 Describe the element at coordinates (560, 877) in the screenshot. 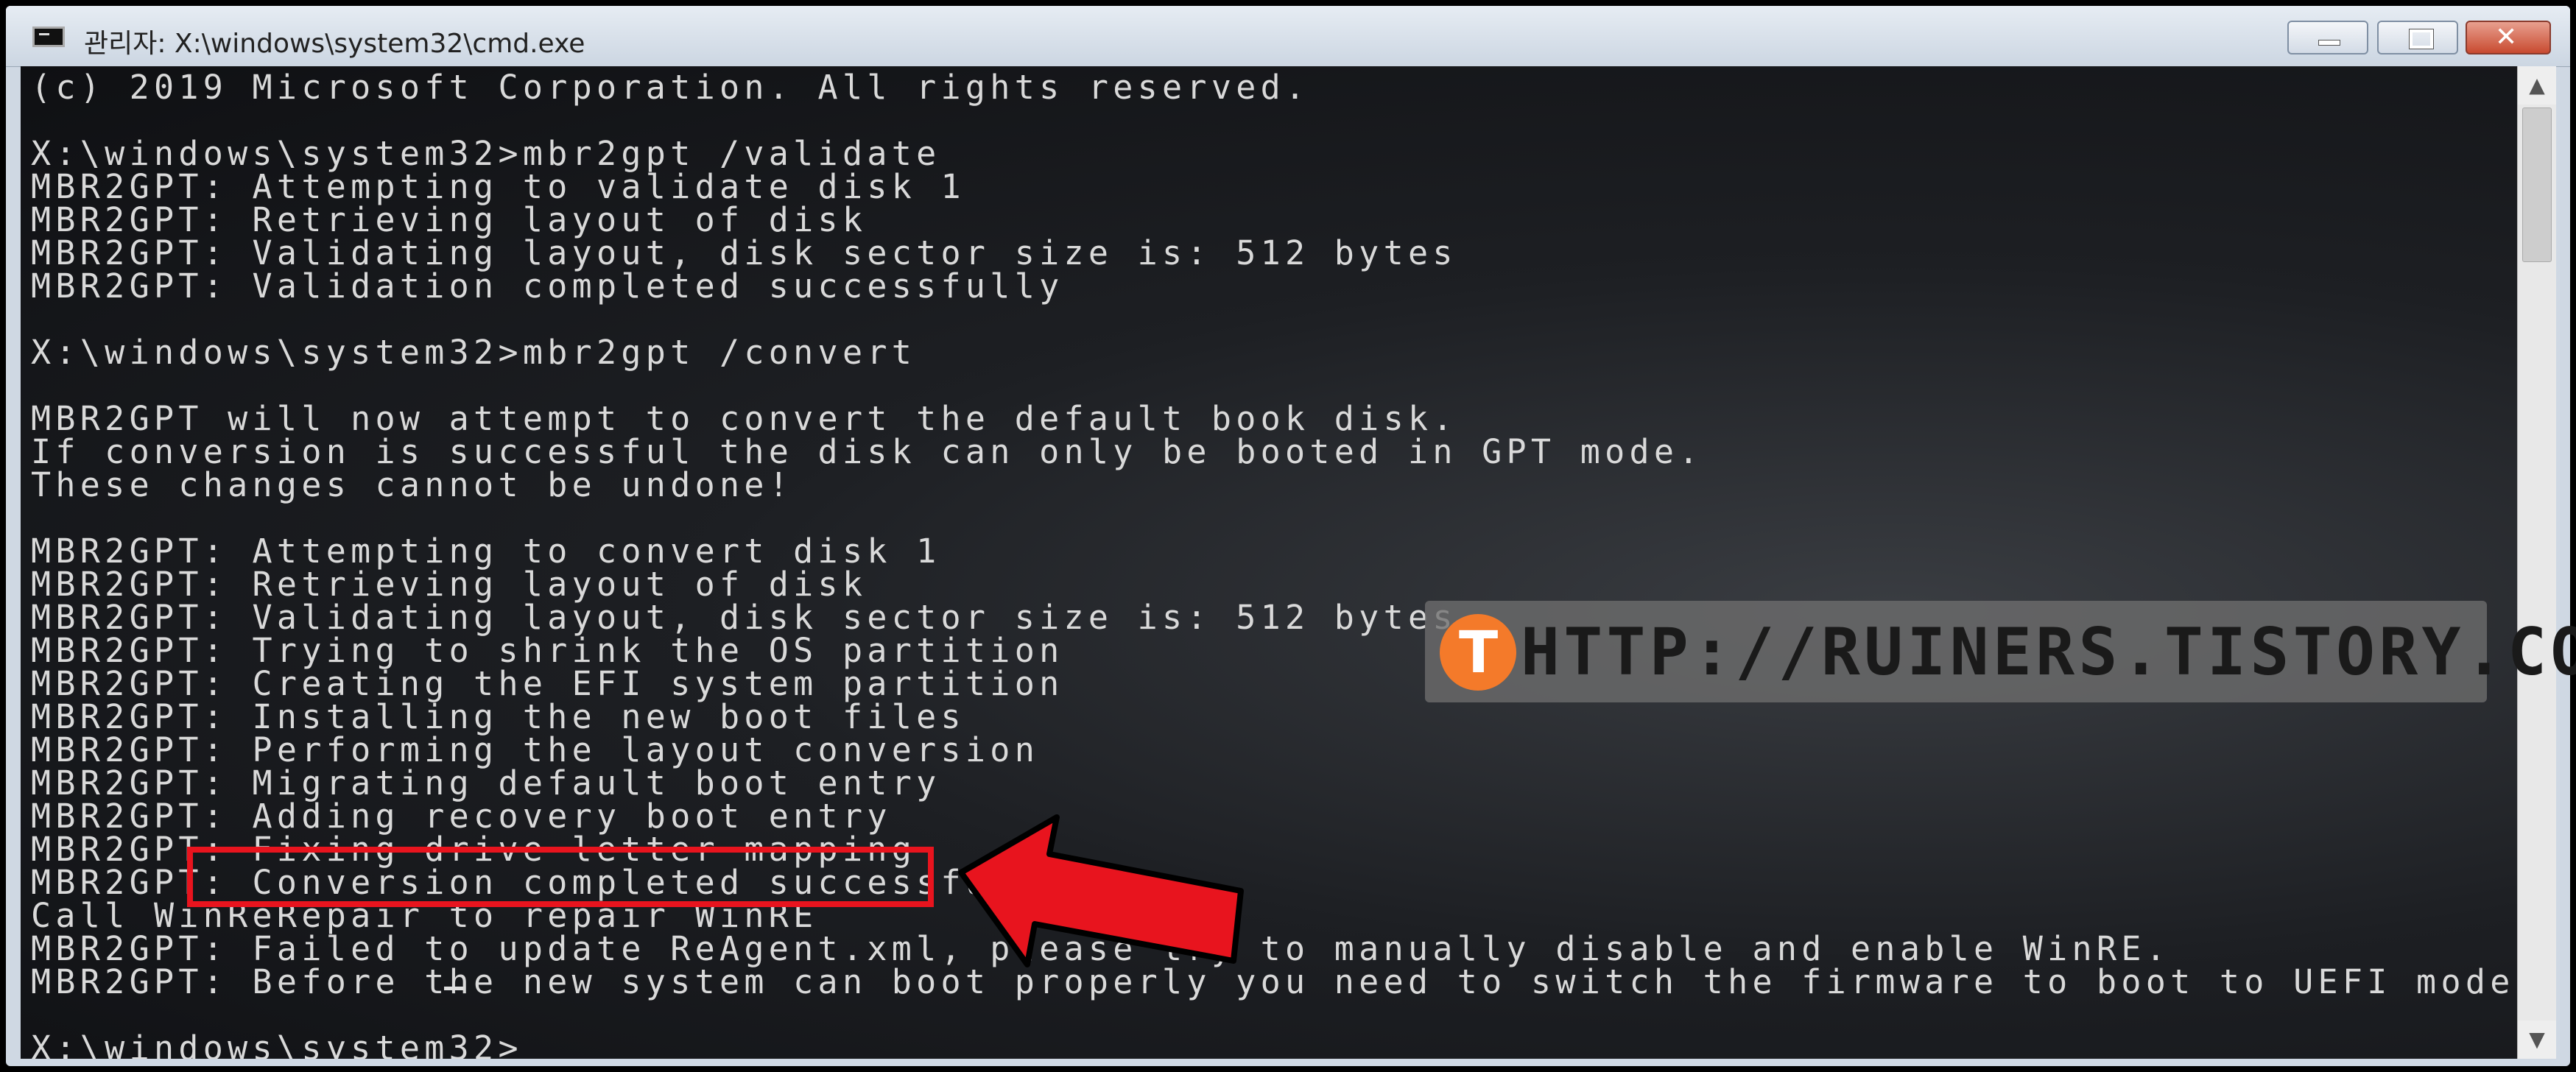

I see `highlight-box` at that location.